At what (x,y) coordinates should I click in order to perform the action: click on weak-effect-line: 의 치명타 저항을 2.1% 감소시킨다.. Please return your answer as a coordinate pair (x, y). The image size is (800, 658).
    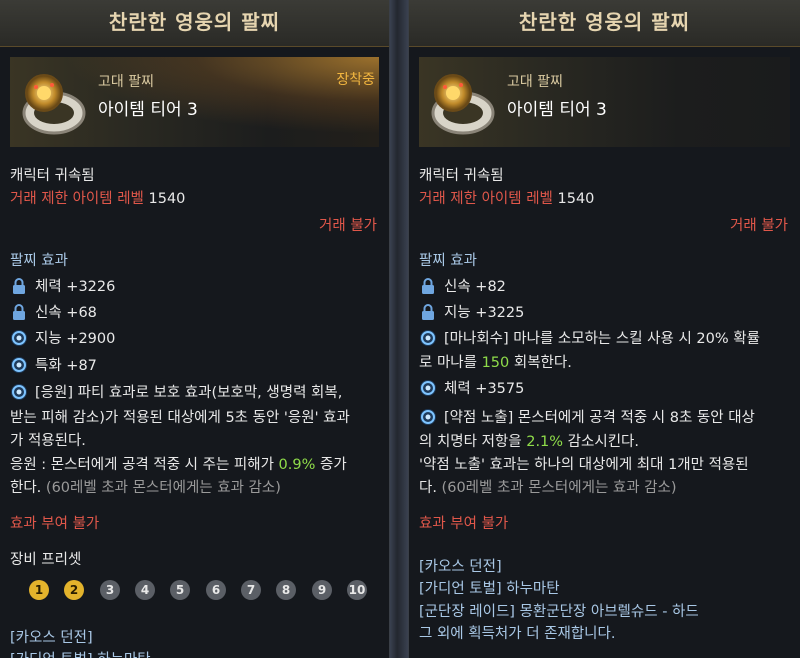
    Looking at the image, I should click on (529, 440).